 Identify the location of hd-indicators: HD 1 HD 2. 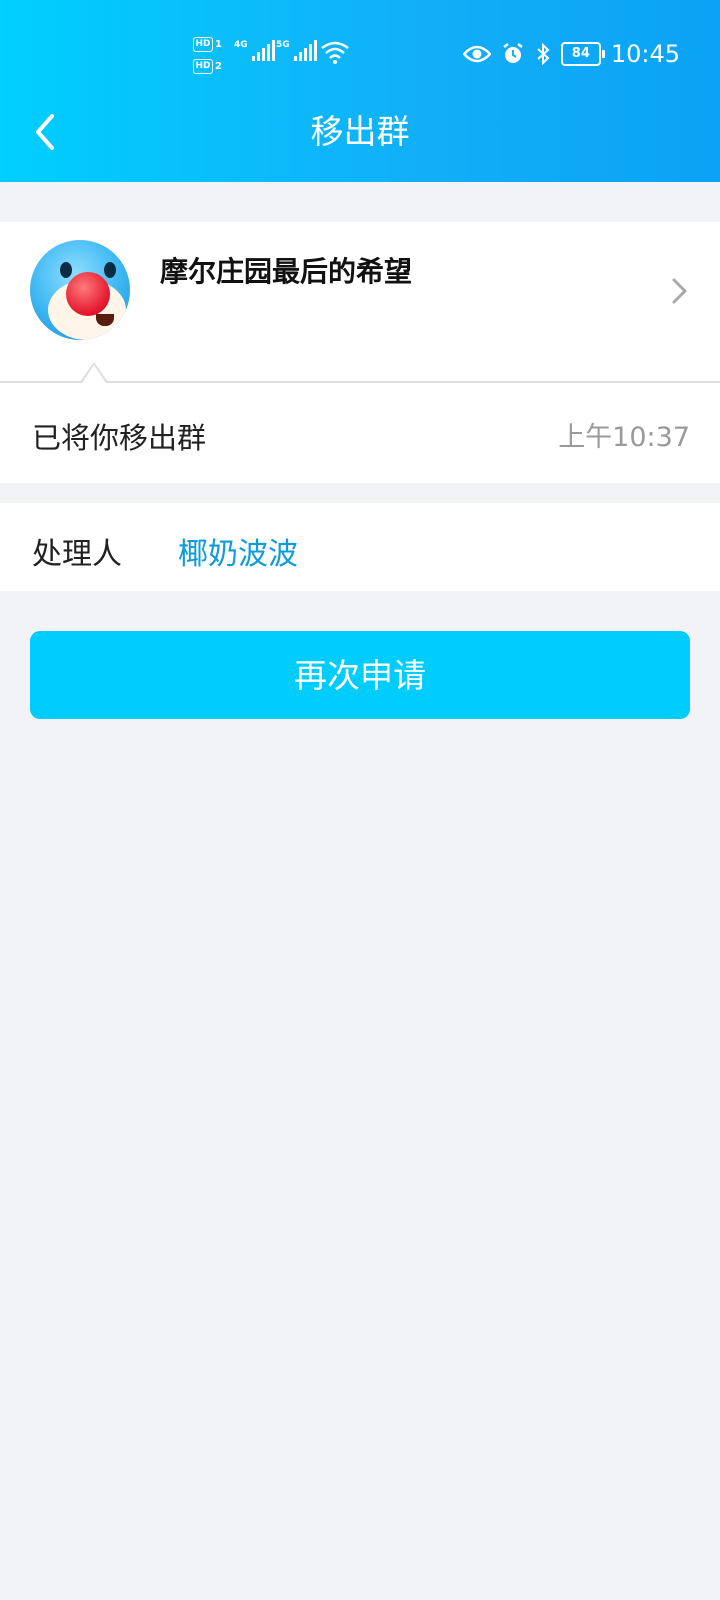
(211, 56).